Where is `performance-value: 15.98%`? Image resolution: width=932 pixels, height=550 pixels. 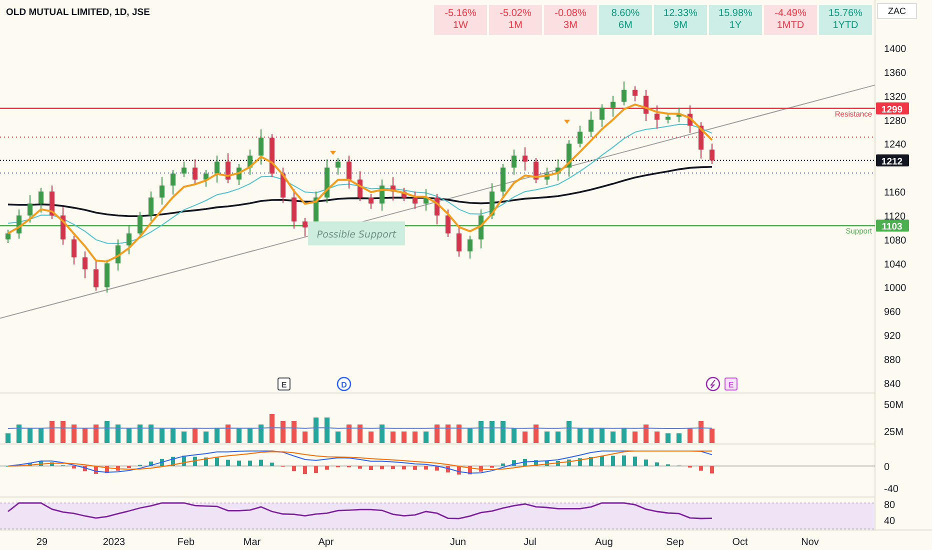
performance-value: 15.98% is located at coordinates (735, 14).